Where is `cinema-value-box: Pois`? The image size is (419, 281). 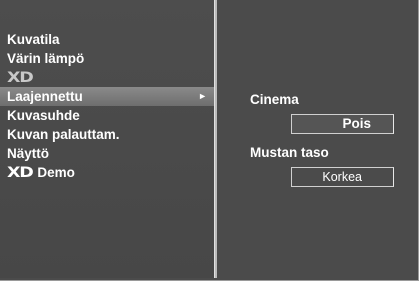 cinema-value-box: Pois is located at coordinates (342, 124).